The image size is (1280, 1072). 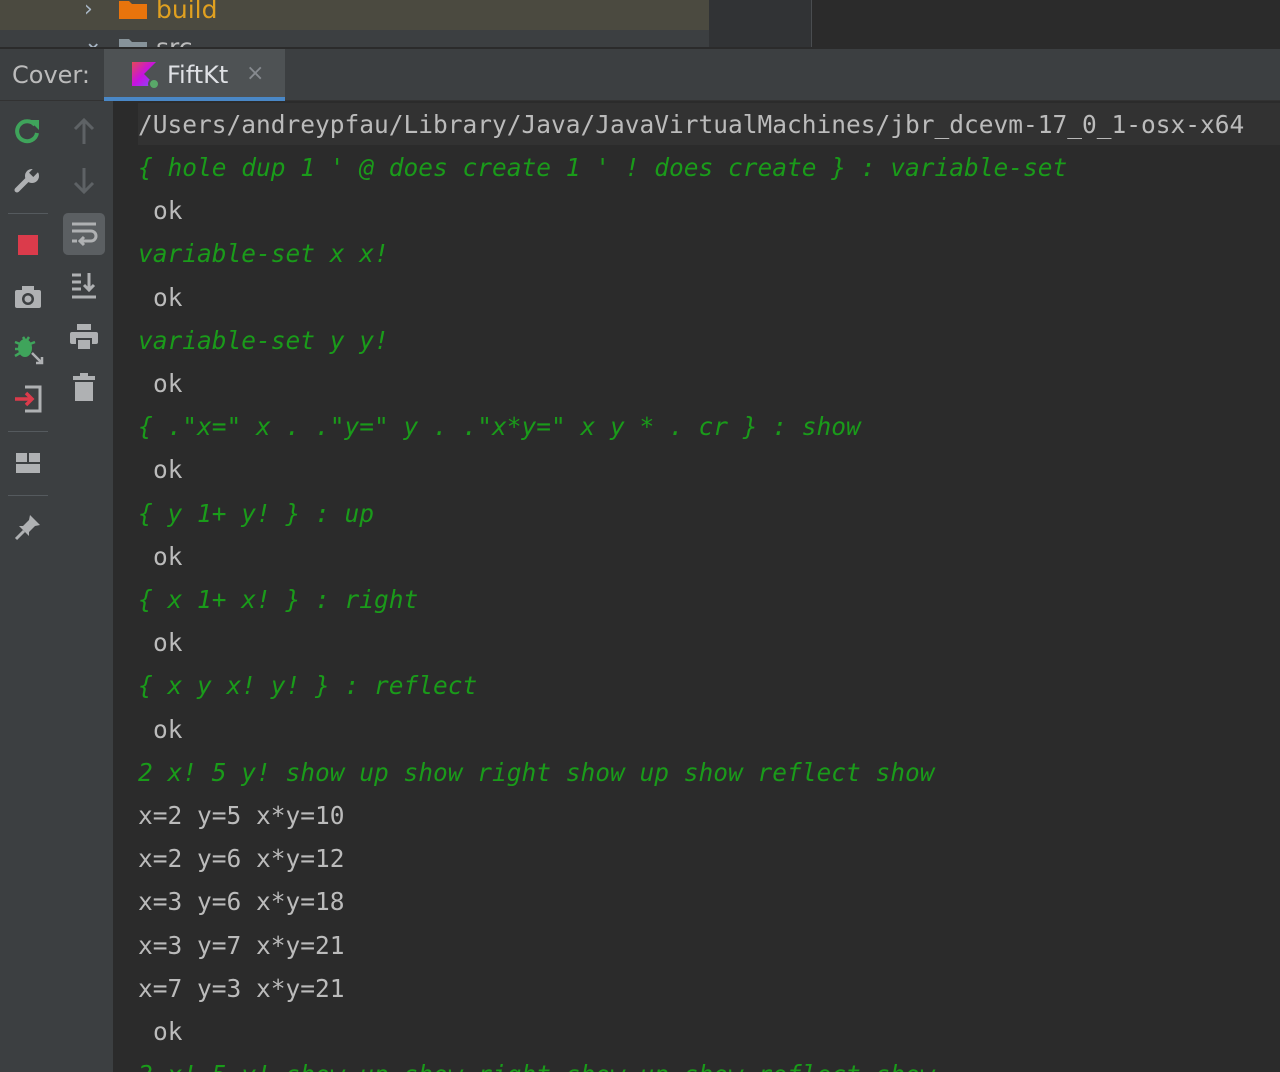 I want to click on dump-threads-button, so click(x=28, y=297).